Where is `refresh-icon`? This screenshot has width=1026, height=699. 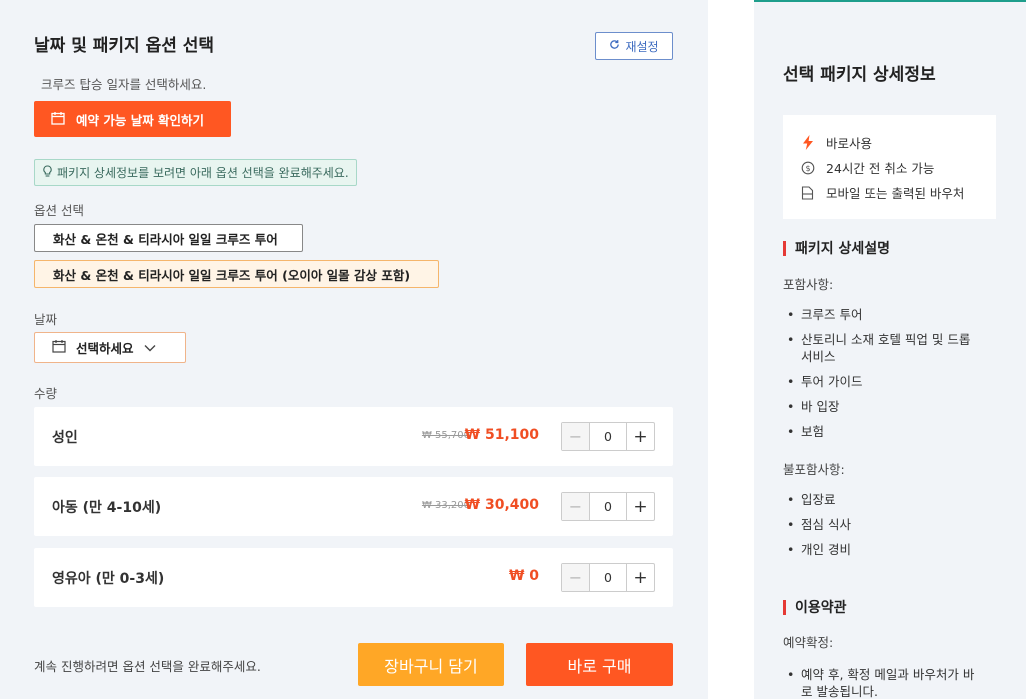
refresh-icon is located at coordinates (614, 46).